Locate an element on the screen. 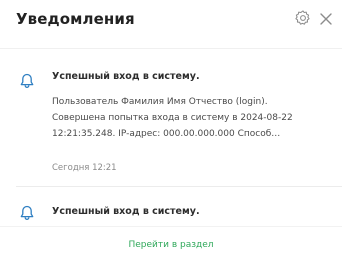 The height and width of the screenshot is (255, 342). notification-item: Успешный вход в систему. is located at coordinates (171, 208).